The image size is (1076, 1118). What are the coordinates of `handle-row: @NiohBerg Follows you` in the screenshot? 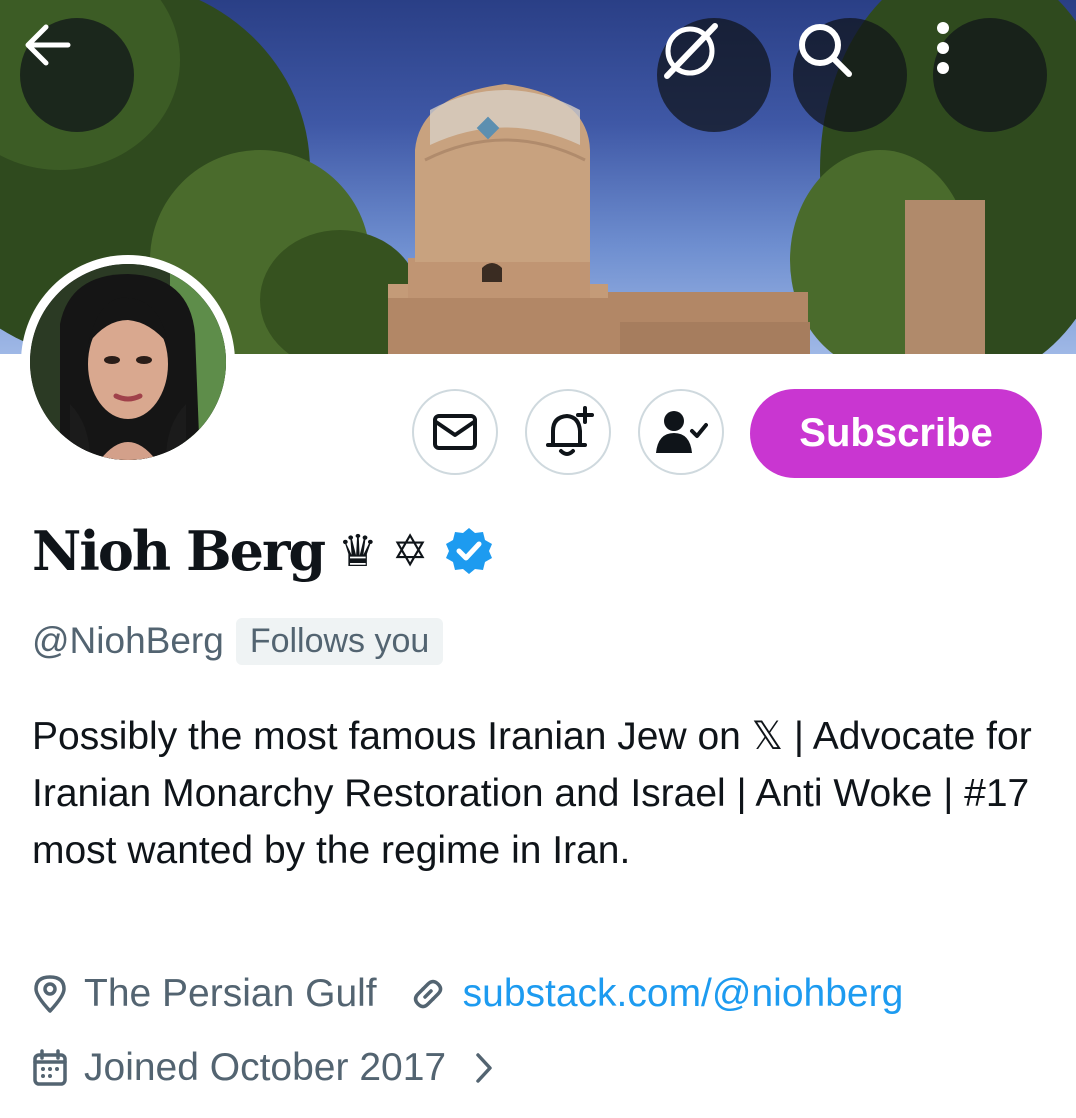 It's located at (238, 641).